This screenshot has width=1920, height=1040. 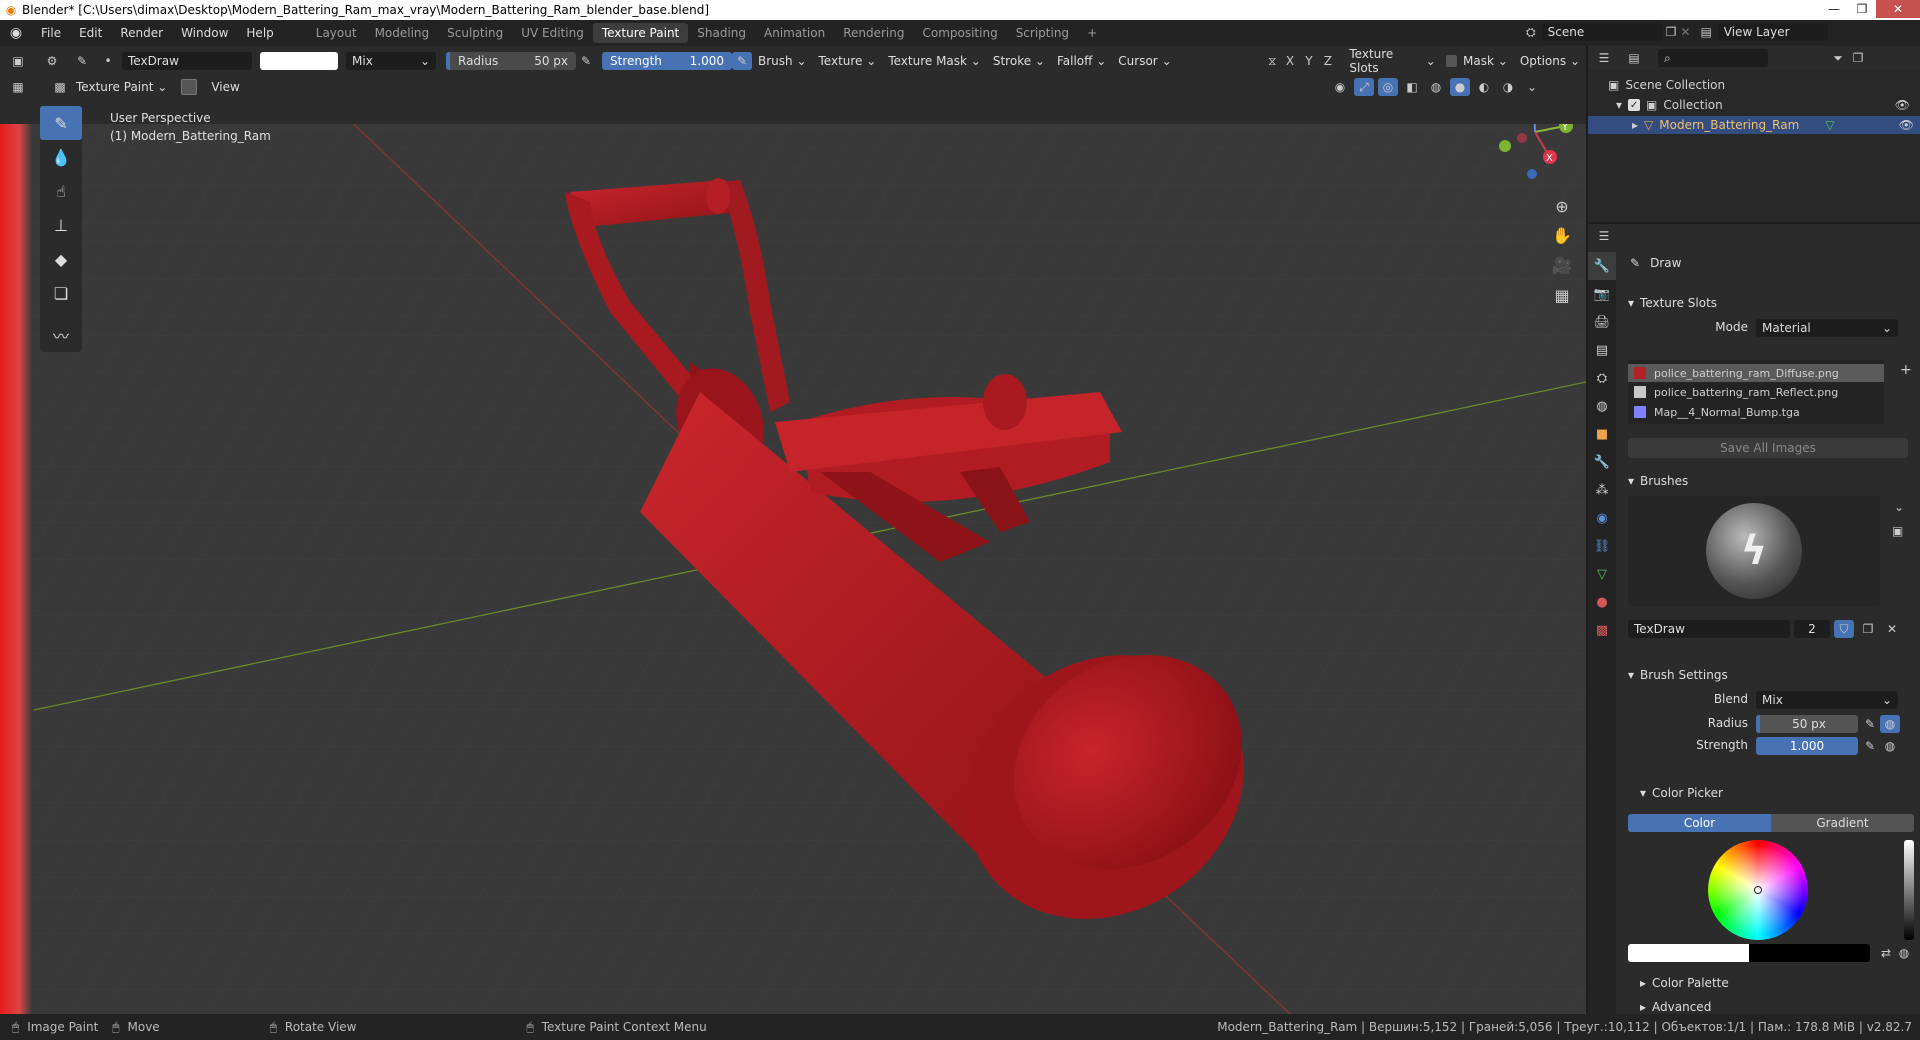 What do you see at coordinates (1289, 61) in the screenshot?
I see `mirror-x-button: X` at bounding box center [1289, 61].